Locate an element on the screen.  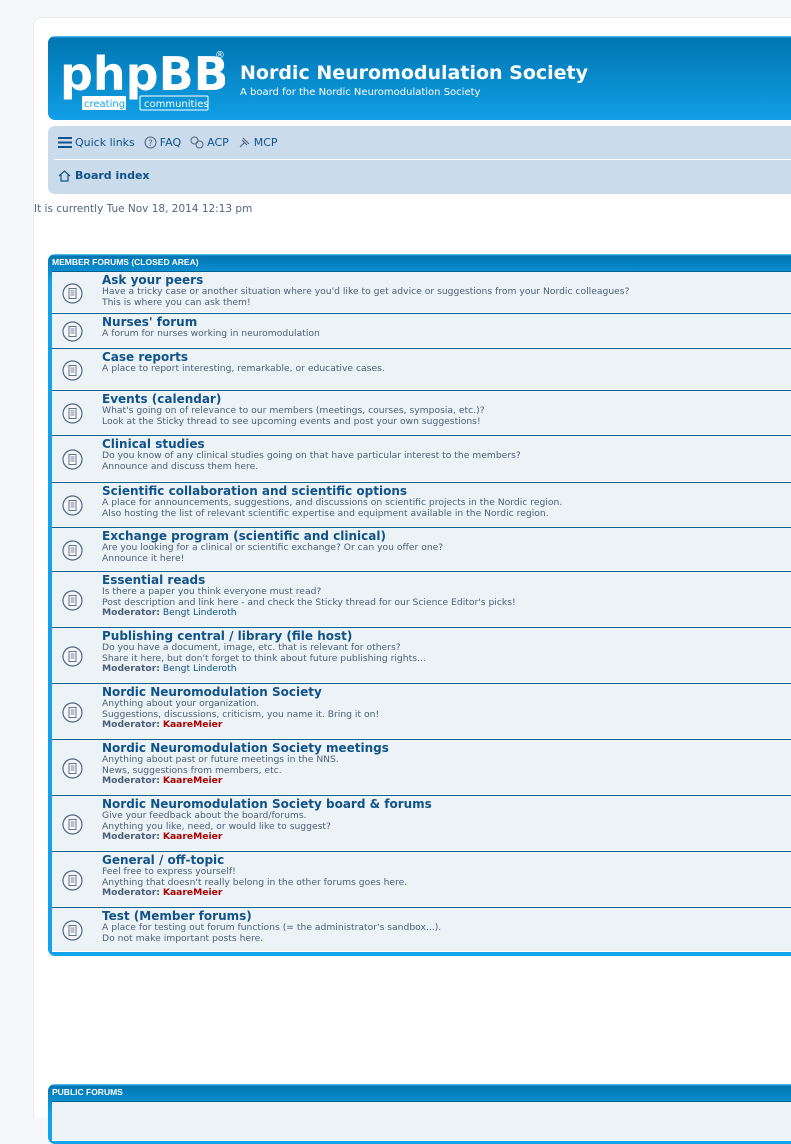
acp-link: ACP is located at coordinates (209, 142).